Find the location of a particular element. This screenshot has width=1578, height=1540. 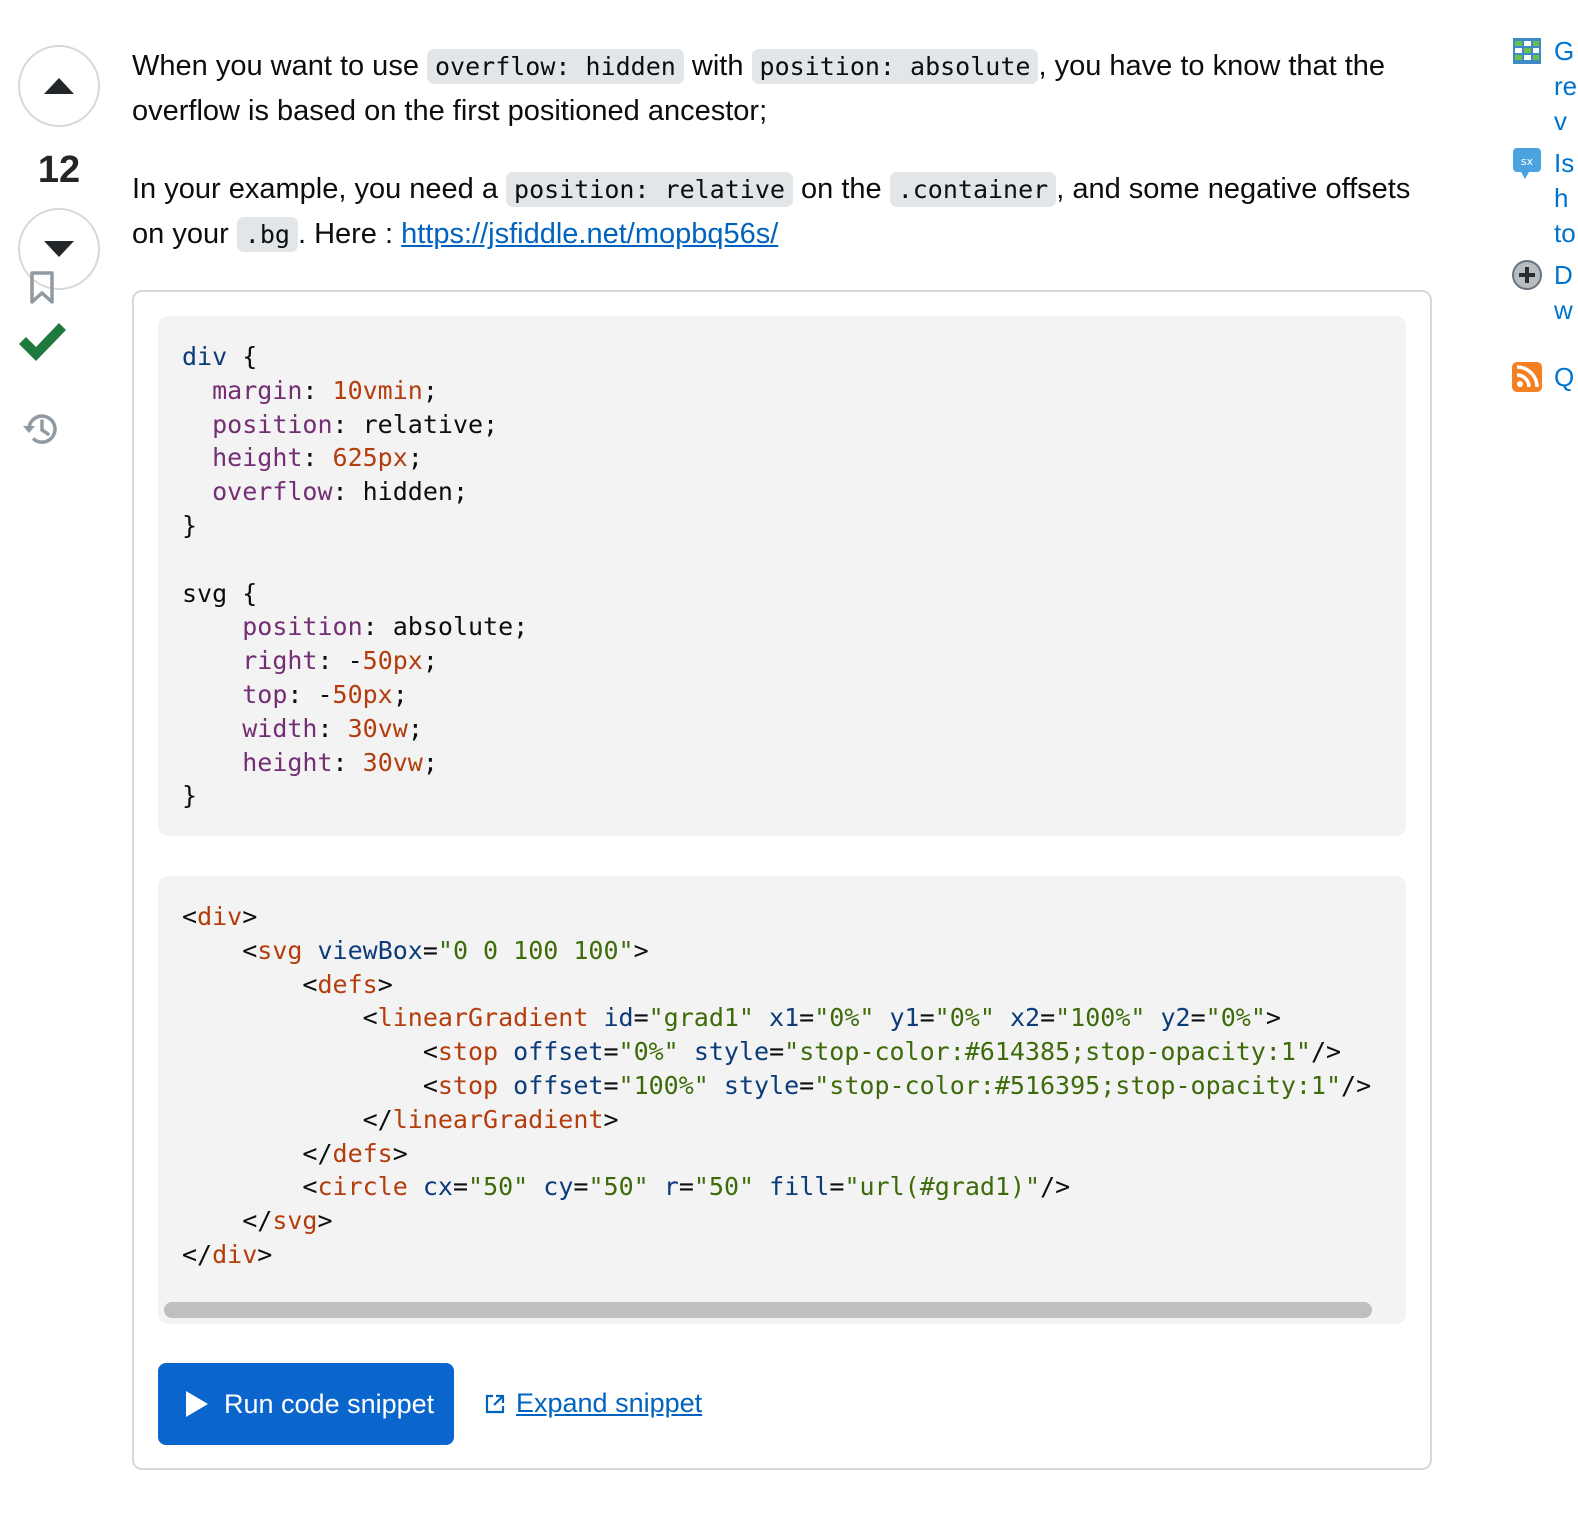

vote-count: 12 is located at coordinates (59, 170).